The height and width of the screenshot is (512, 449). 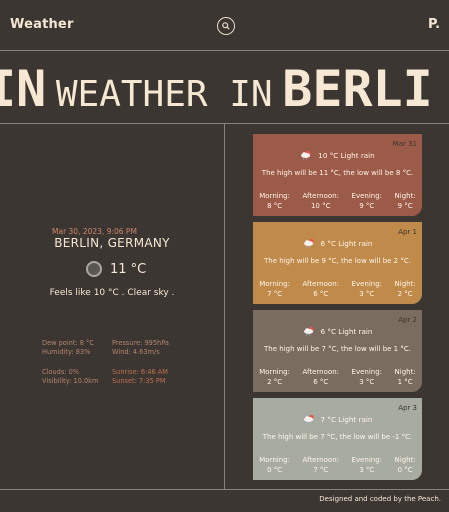 What do you see at coordinates (274, 377) in the screenshot?
I see `daypart: Morning: 2 °C` at bounding box center [274, 377].